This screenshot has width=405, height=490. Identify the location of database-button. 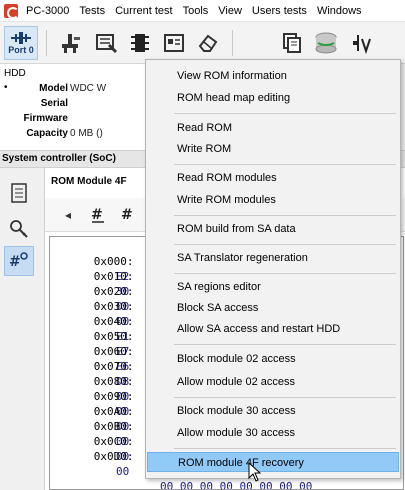
(326, 43).